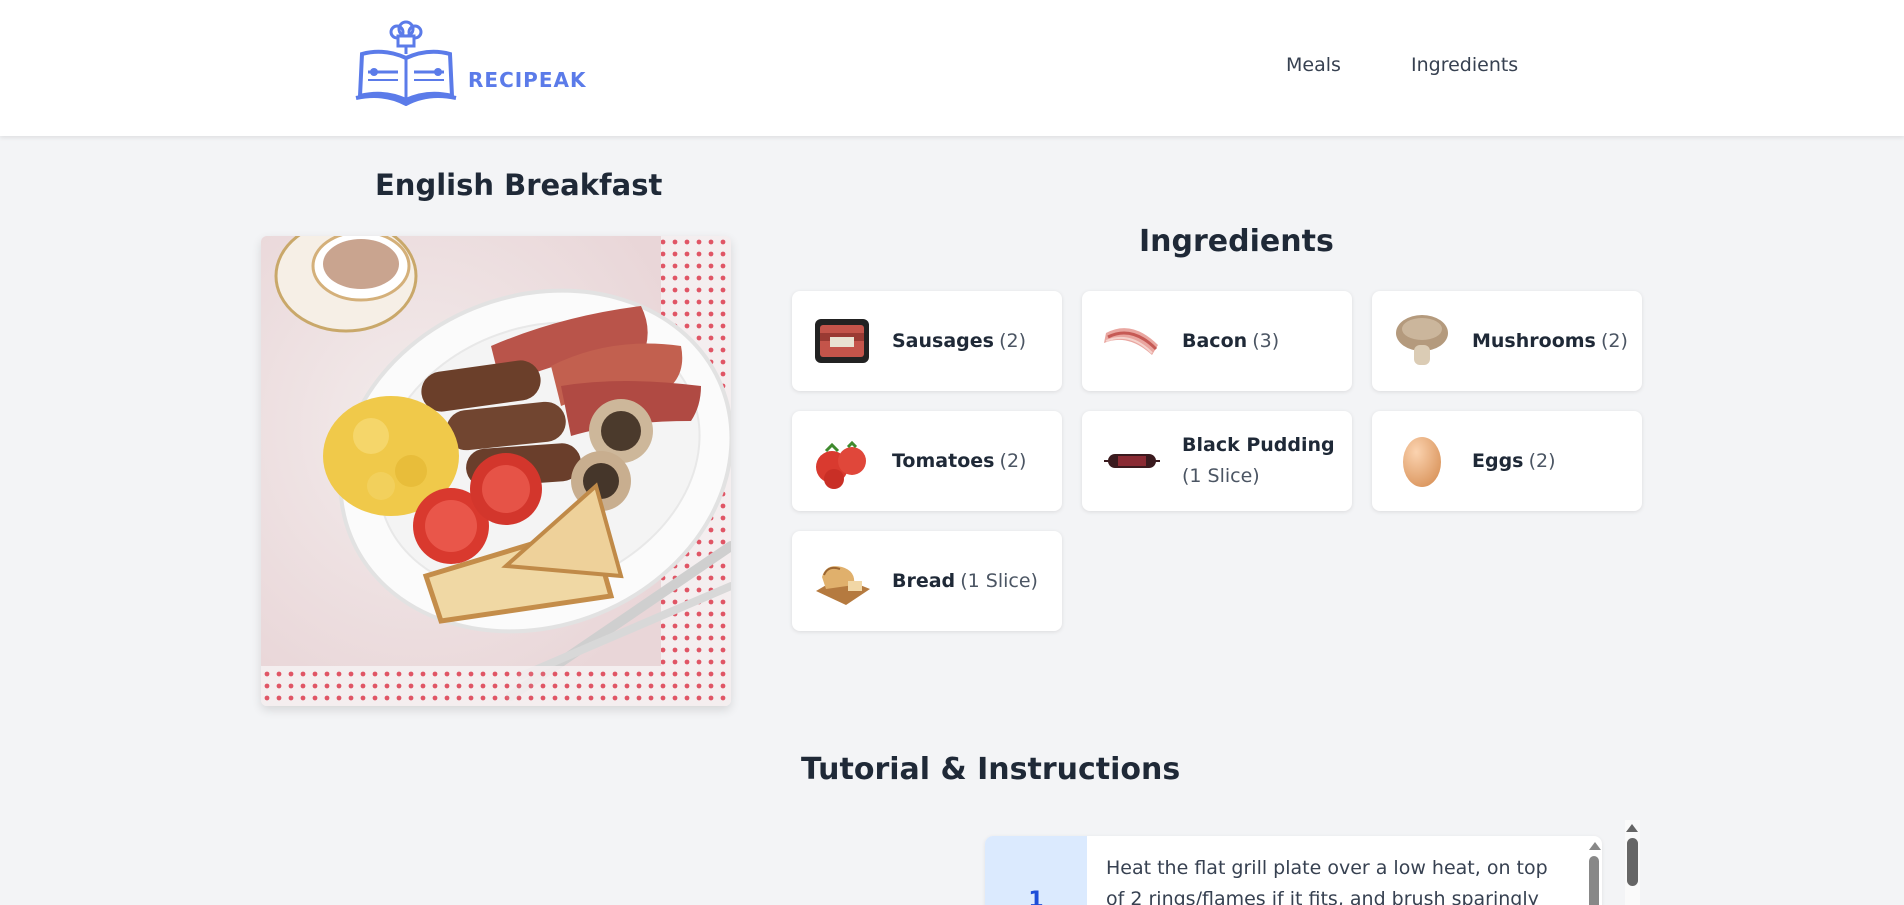 The height and width of the screenshot is (905, 1904). What do you see at coordinates (991, 769) in the screenshot?
I see `tutorial-heading: Tutorial & Instructions` at bounding box center [991, 769].